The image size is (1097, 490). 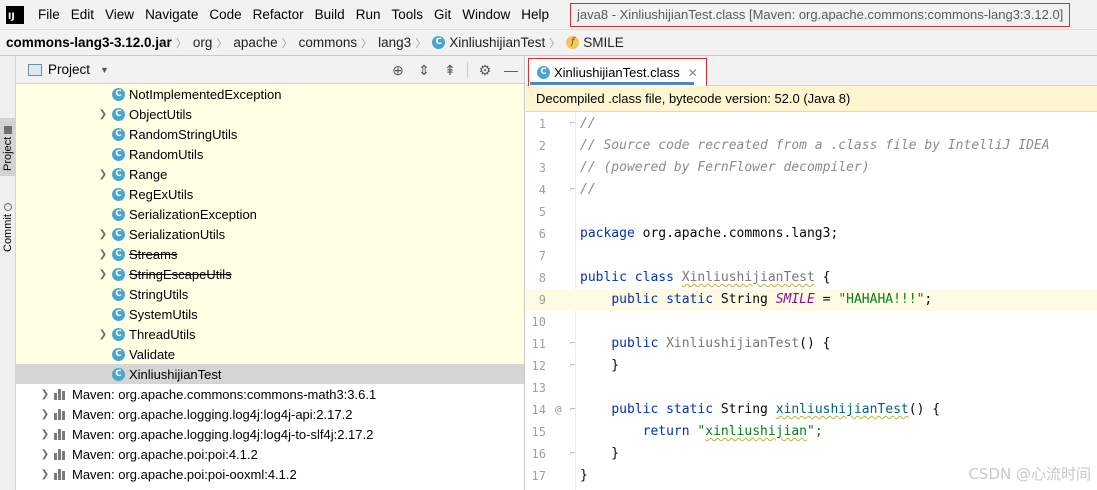 I want to click on breadcrumb-item: f SMILE, so click(x=595, y=42).